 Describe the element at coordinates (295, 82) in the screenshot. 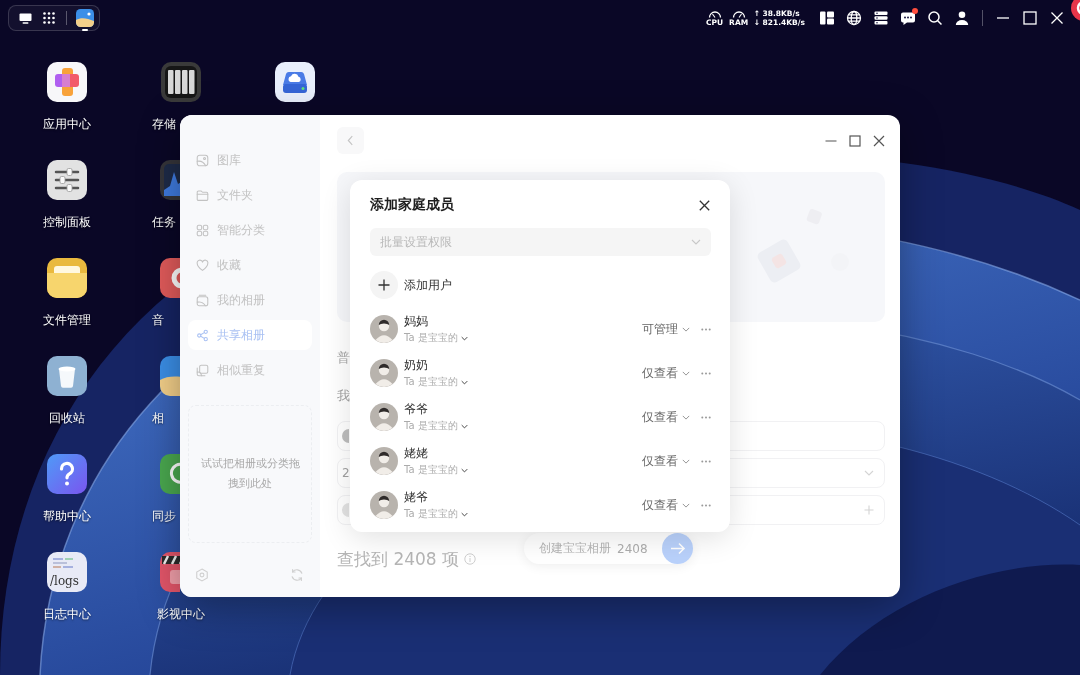

I see `cloud-drive-icon` at that location.